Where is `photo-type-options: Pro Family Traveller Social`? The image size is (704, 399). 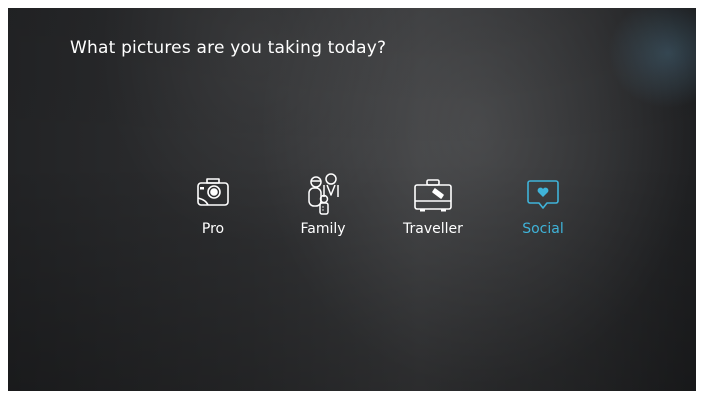 photo-type-options: Pro Family Traveller Social is located at coordinates (378, 213).